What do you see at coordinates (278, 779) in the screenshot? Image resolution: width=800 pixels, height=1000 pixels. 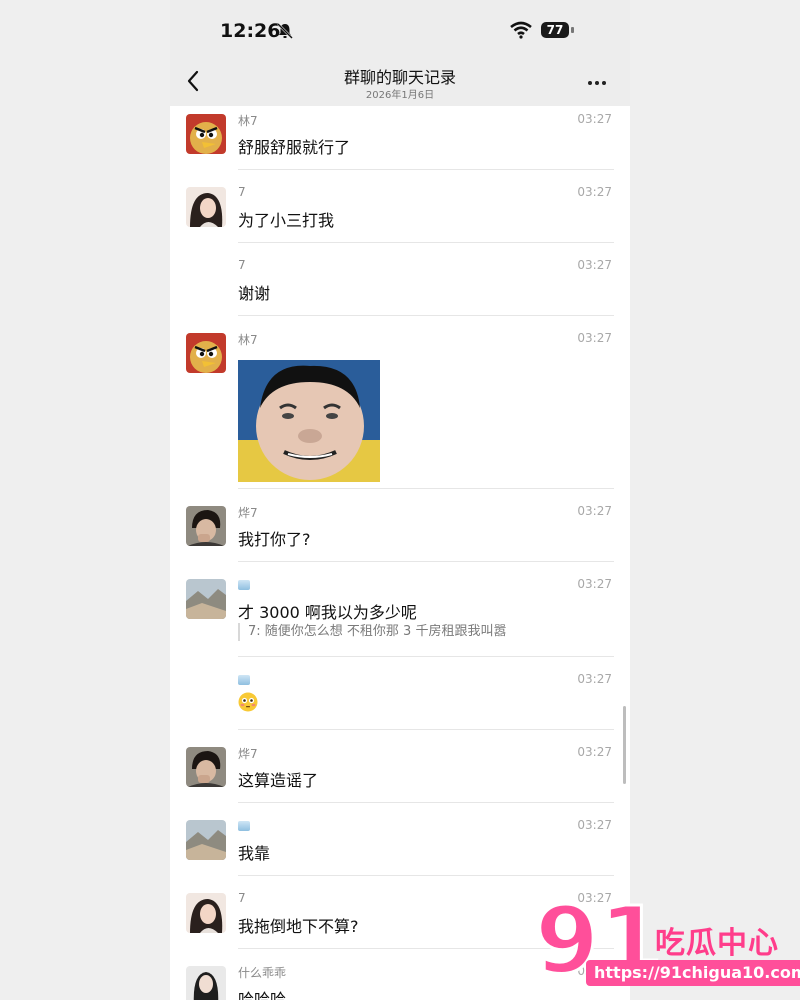 I see `message-text: 这算造谣了` at bounding box center [278, 779].